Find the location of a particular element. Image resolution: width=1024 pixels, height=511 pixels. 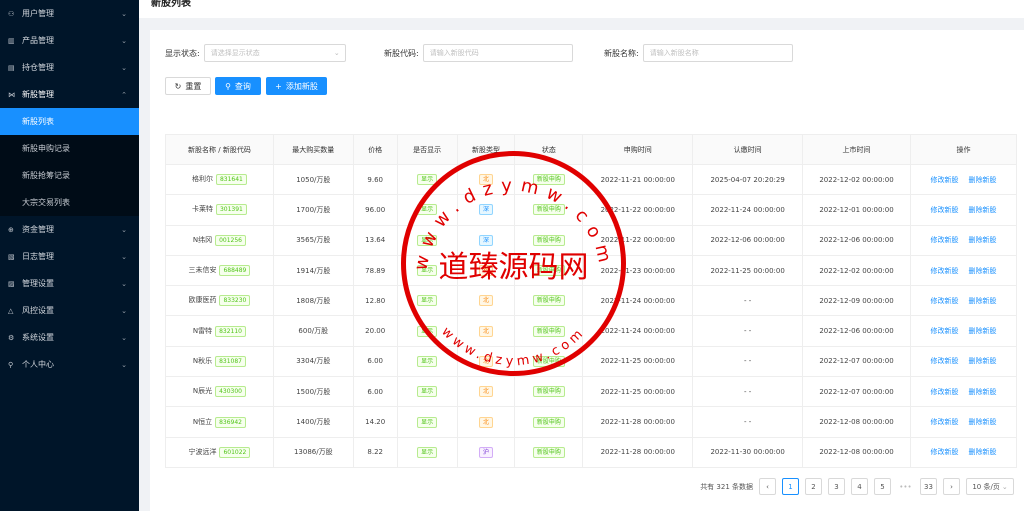

list-time-cell: 2022-12-09 00:00:00 is located at coordinates (856, 301).